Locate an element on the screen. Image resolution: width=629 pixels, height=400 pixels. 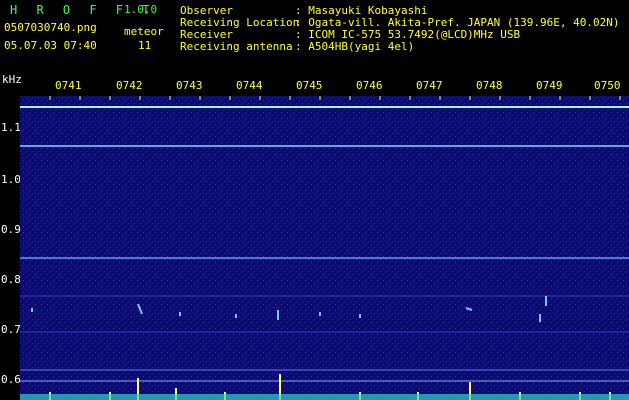
x-tick: 0748 is located at coordinates (489, 85).